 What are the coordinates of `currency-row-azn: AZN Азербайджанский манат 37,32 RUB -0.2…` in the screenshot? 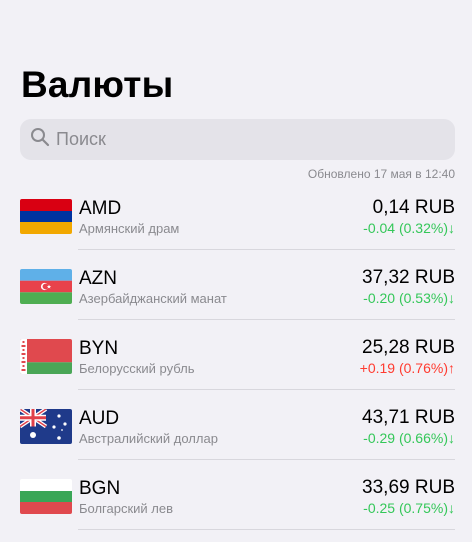 It's located at (236, 285).